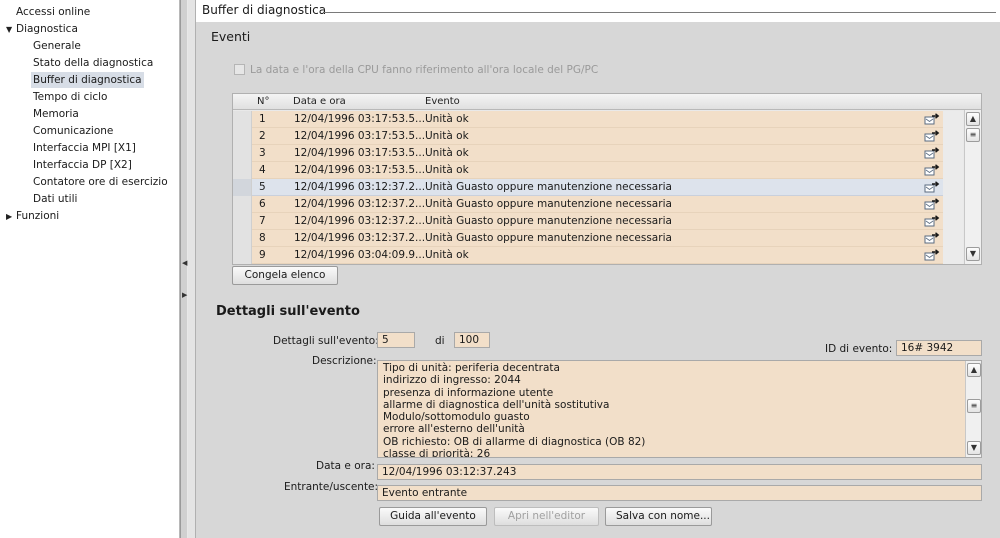 The image size is (1000, 538). What do you see at coordinates (598, 255) in the screenshot?
I see `table-row: 9 12/04/1996 03:04:09.9... Unità ok` at bounding box center [598, 255].